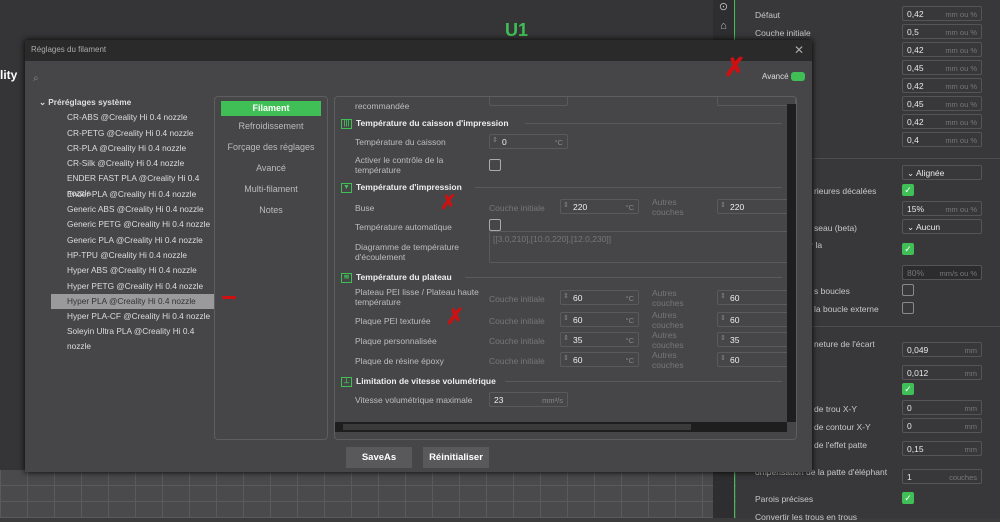 The height and width of the screenshot is (522, 1000). What do you see at coordinates (942, 425) in the screenshot?
I see `contour-input: 0 mm` at bounding box center [942, 425].